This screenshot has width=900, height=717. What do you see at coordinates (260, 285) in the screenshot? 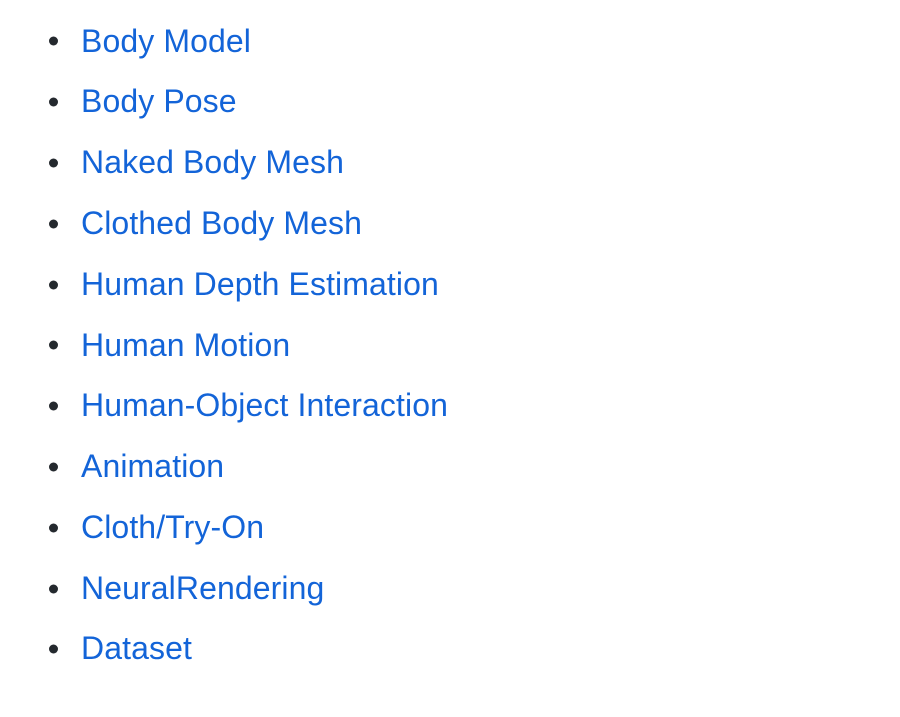
I see `topic-link-human-depth-estimation: Human Depth Estimation` at bounding box center [260, 285].